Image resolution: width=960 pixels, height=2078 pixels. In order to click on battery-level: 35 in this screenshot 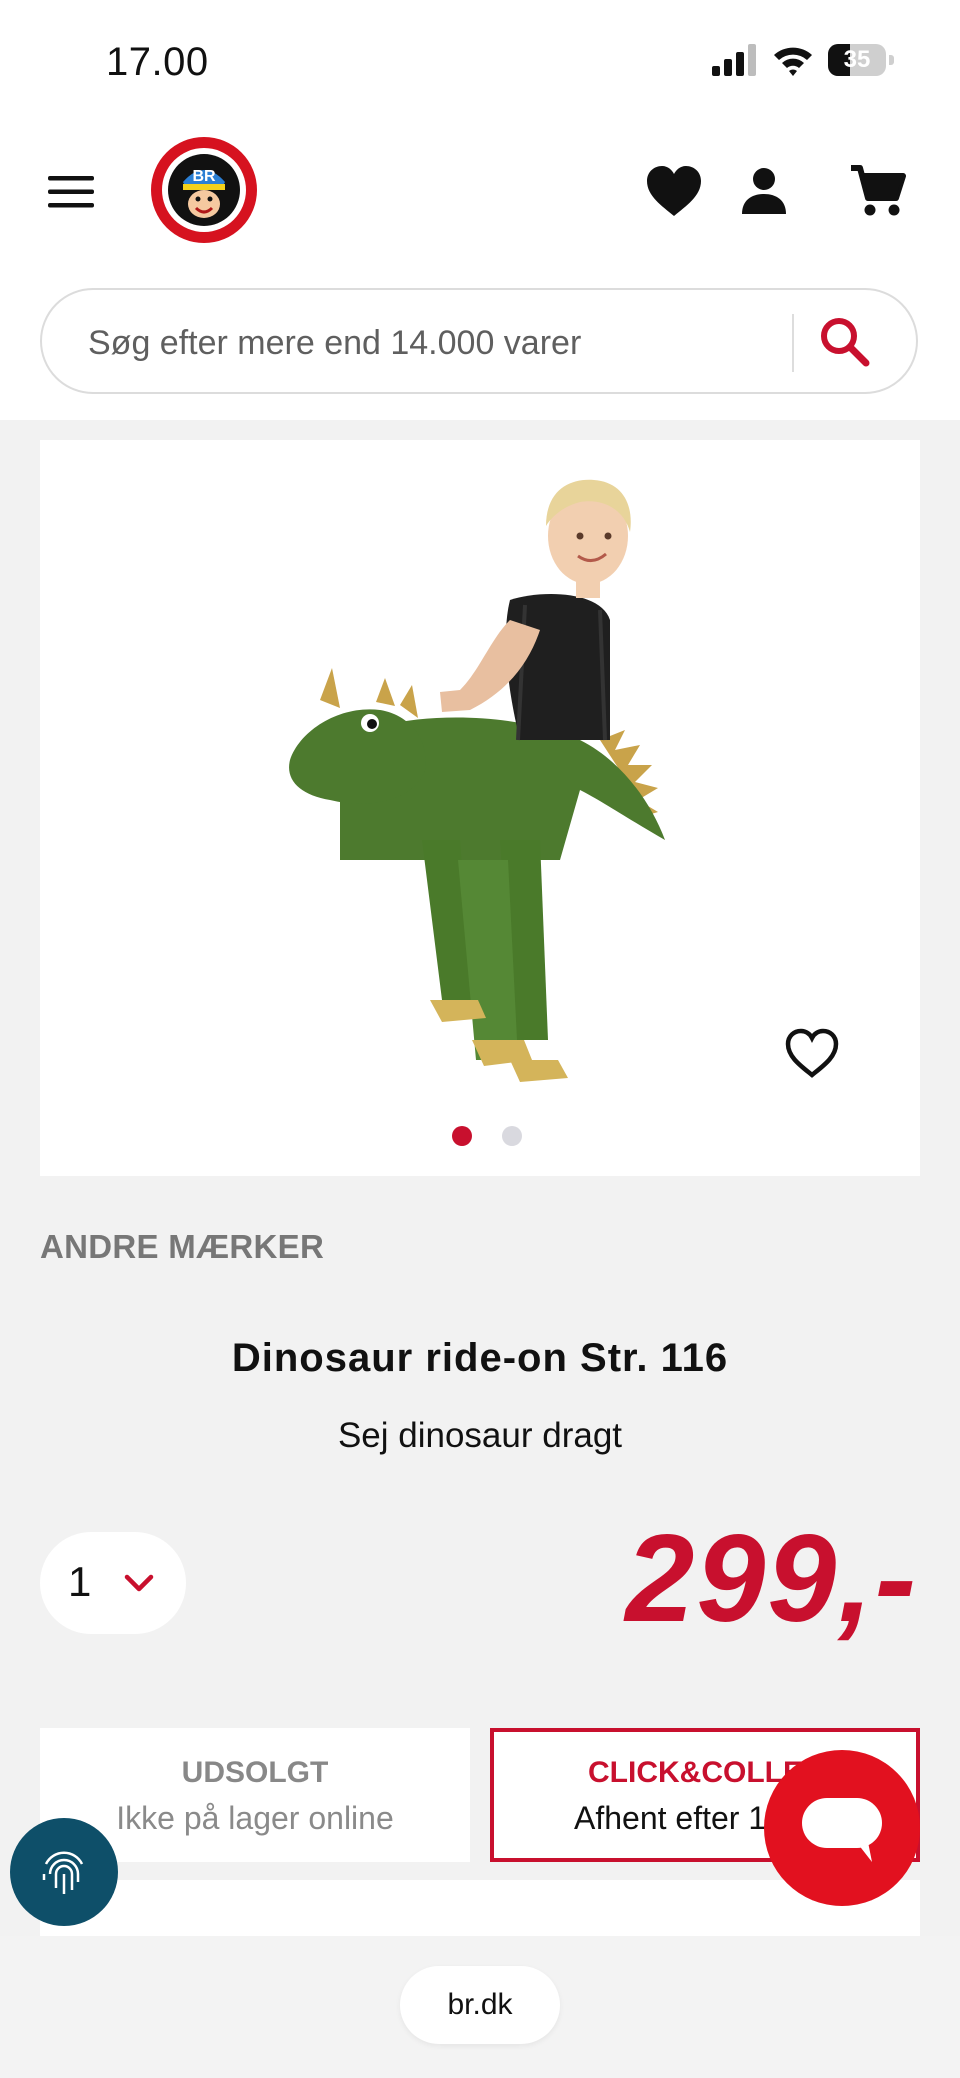, I will do `click(857, 59)`.